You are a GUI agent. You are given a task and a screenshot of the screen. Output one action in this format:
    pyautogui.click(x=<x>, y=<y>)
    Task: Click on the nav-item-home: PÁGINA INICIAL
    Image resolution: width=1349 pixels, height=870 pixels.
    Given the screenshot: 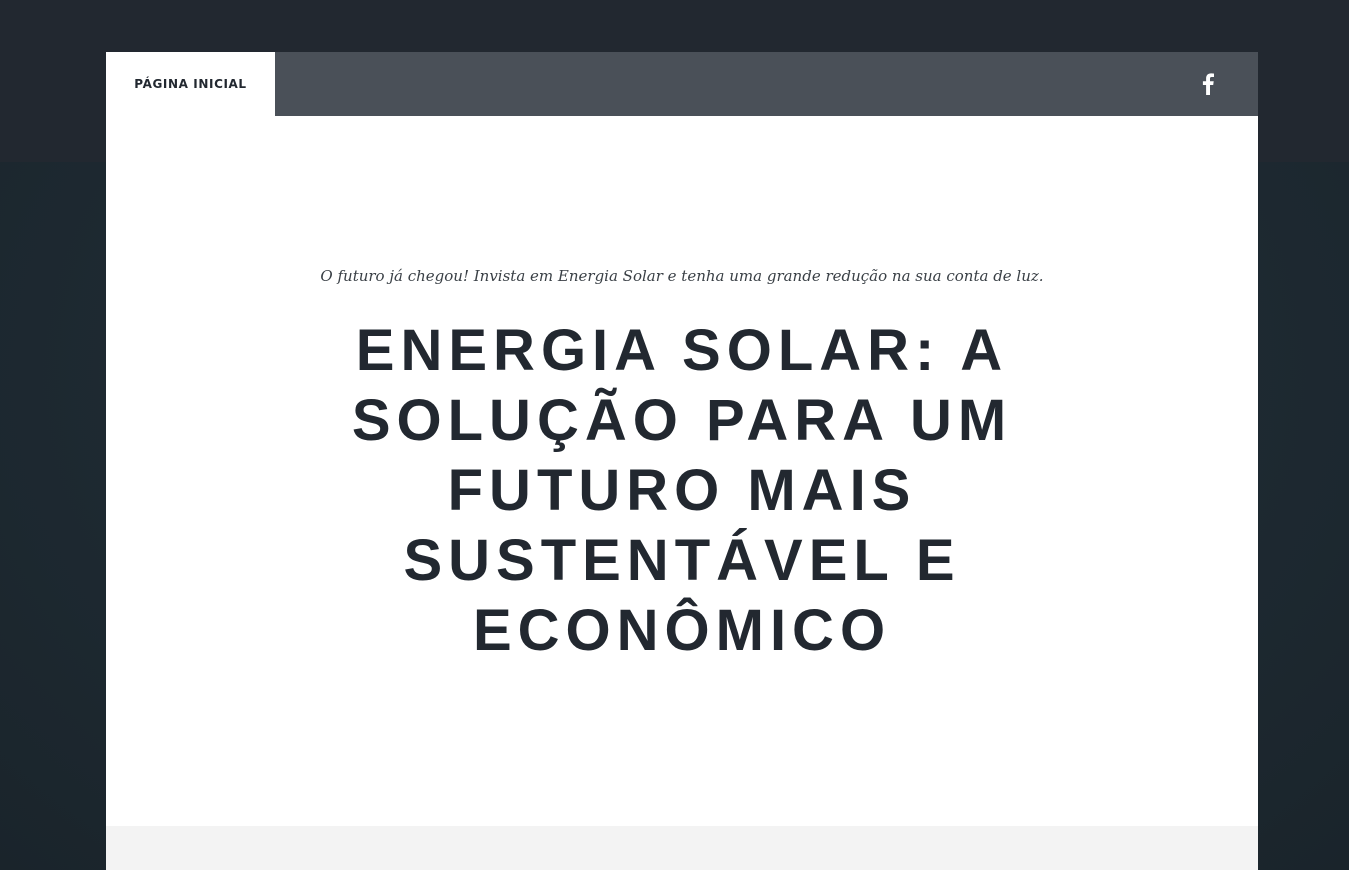 What is the action you would take?
    pyautogui.click(x=190, y=84)
    